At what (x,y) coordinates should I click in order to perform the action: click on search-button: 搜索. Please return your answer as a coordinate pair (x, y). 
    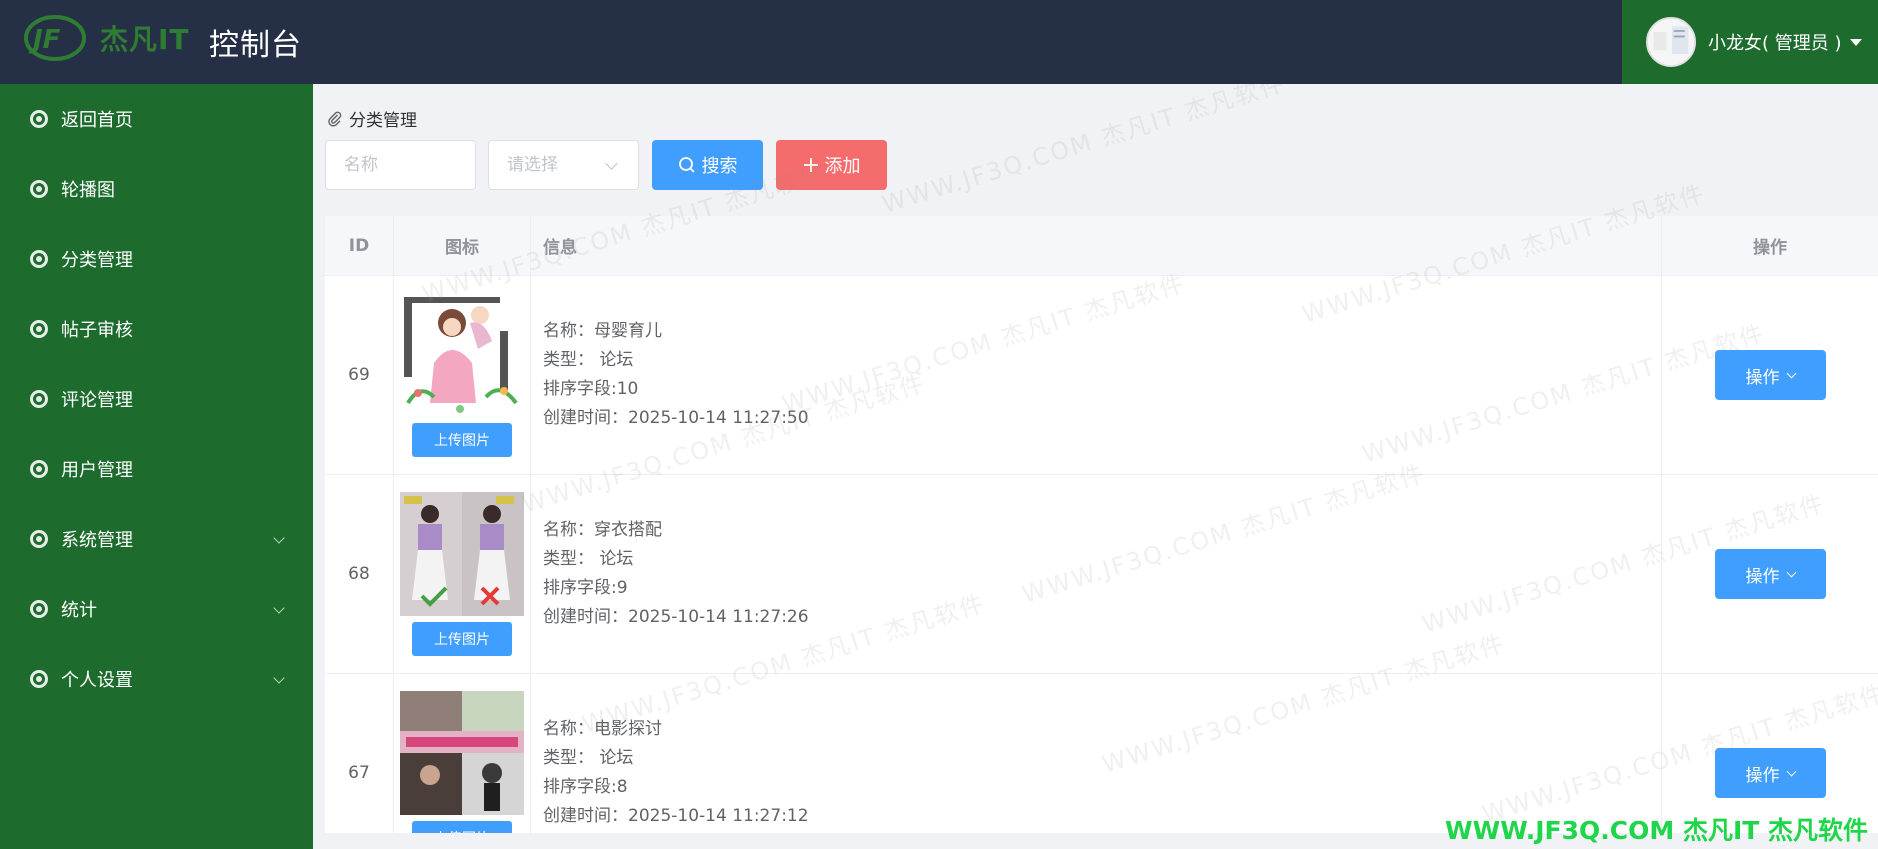
    Looking at the image, I should click on (707, 165).